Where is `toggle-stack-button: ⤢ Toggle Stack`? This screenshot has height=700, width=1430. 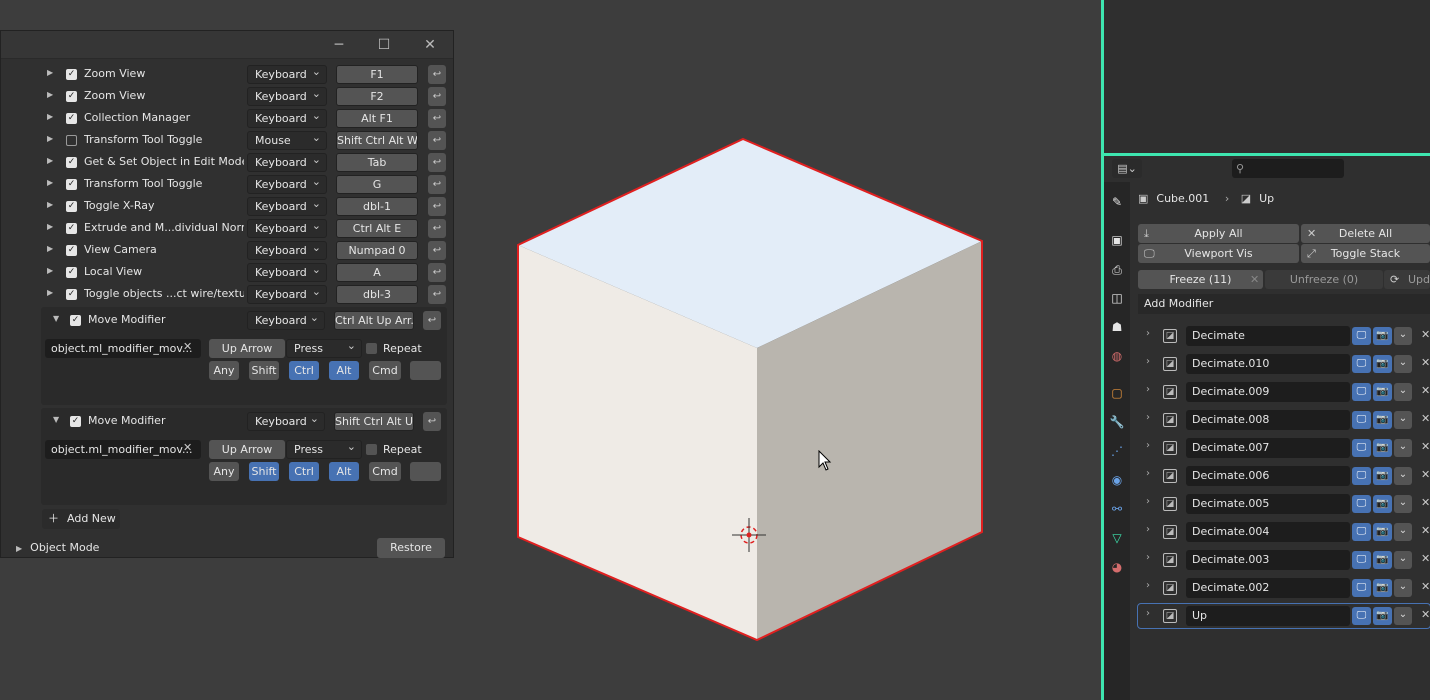 toggle-stack-button: ⤢ Toggle Stack is located at coordinates (1365, 253).